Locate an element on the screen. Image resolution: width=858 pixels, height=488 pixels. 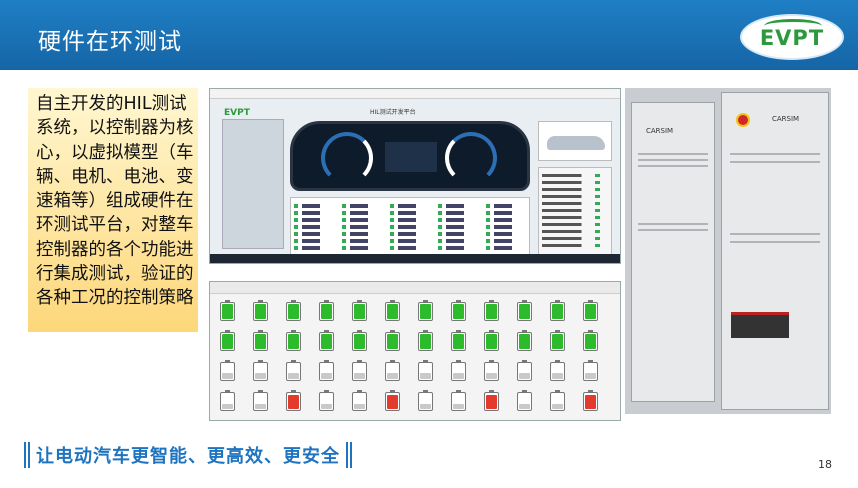
car-icon is located at coordinates (576, 143).